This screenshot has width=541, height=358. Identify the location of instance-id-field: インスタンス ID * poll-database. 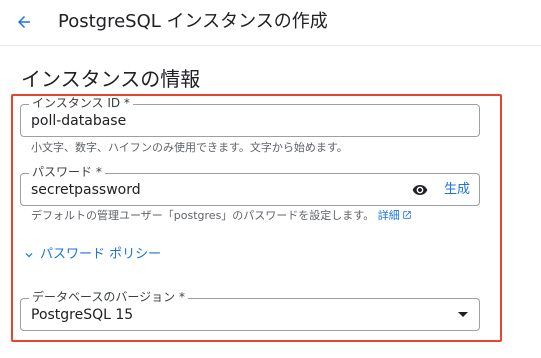
(250, 116).